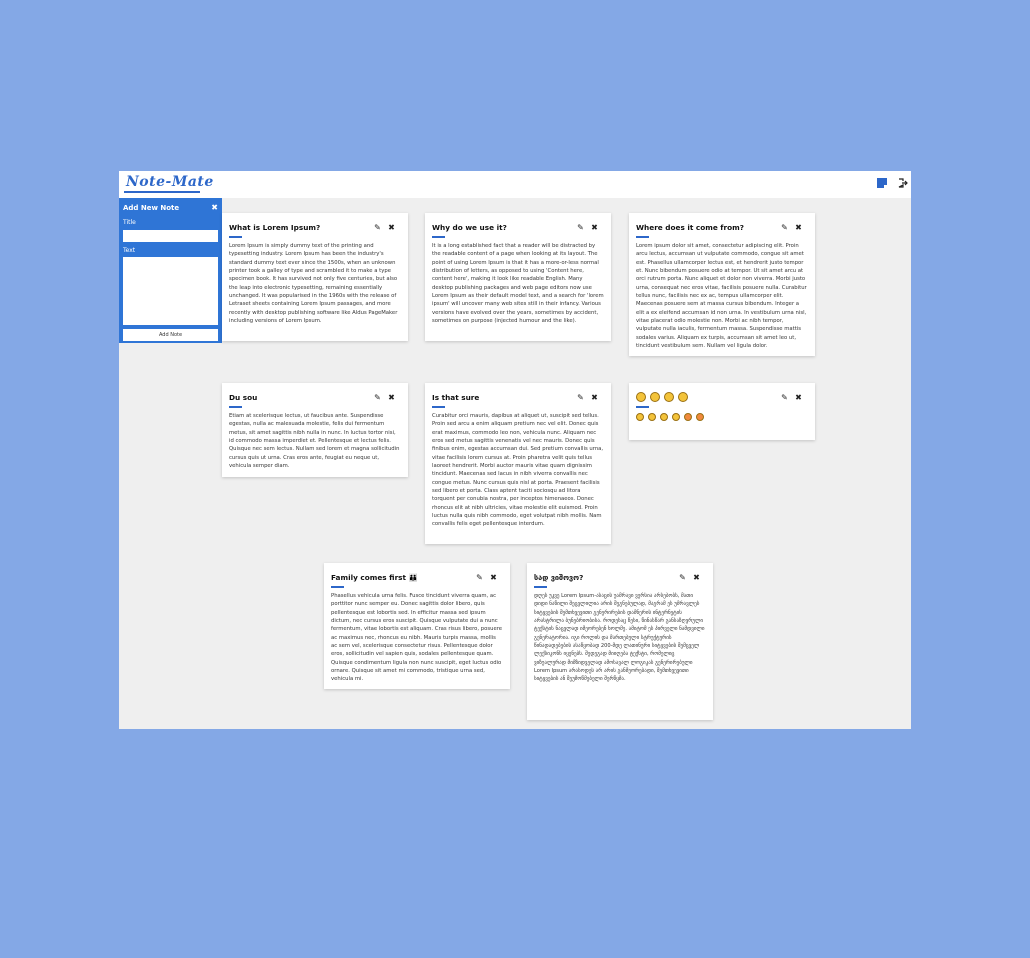 The width and height of the screenshot is (1030, 958). What do you see at coordinates (670, 417) in the screenshot?
I see `emoji-body-row` at bounding box center [670, 417].